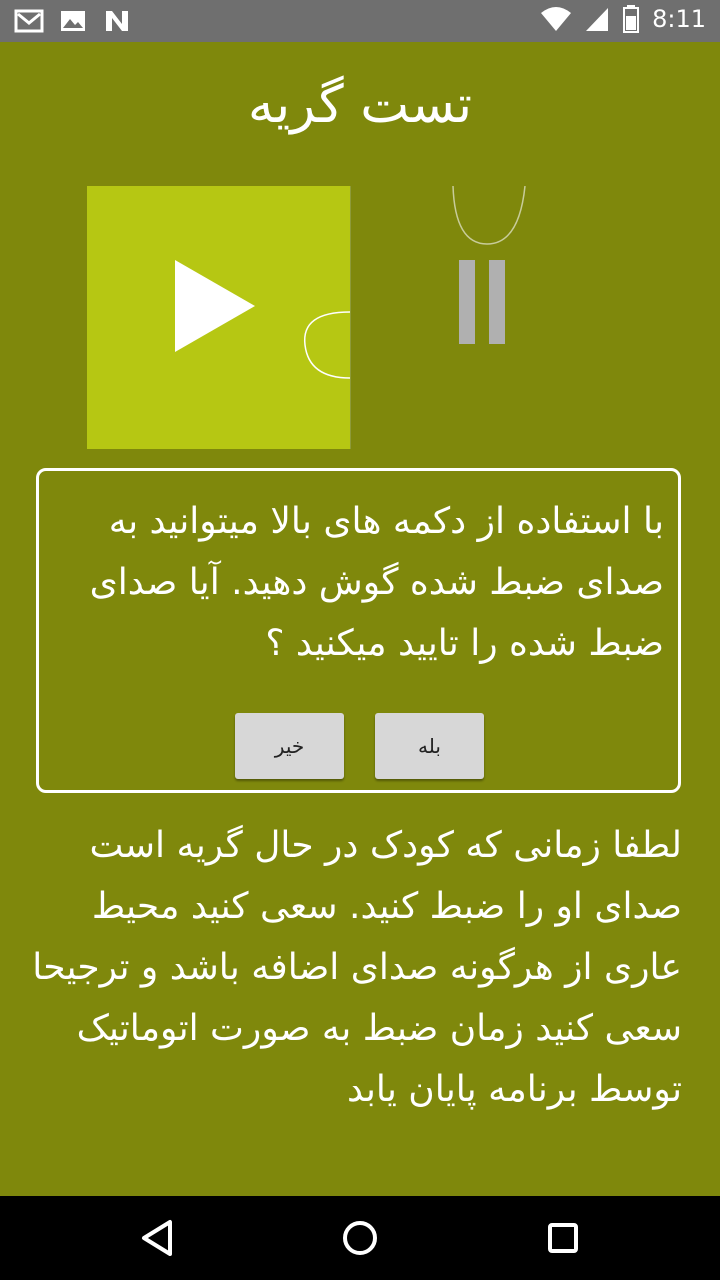 The image size is (720, 1280). I want to click on gmail-icon, so click(29, 21).